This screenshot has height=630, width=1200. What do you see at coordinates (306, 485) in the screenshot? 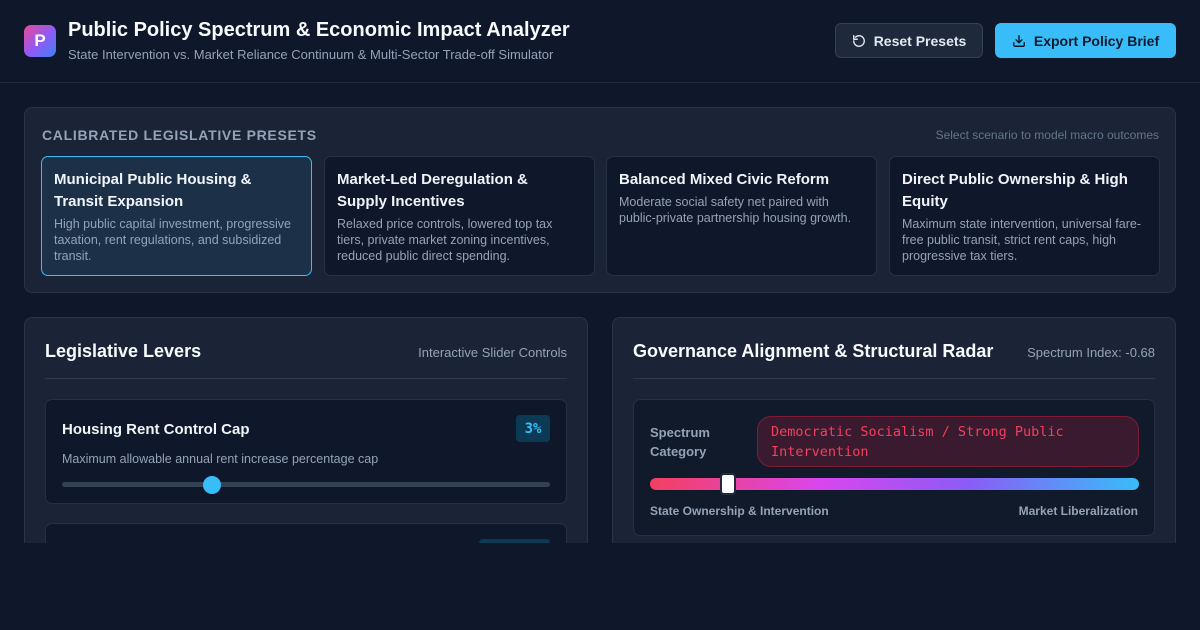
I see `rent-control-slider` at bounding box center [306, 485].